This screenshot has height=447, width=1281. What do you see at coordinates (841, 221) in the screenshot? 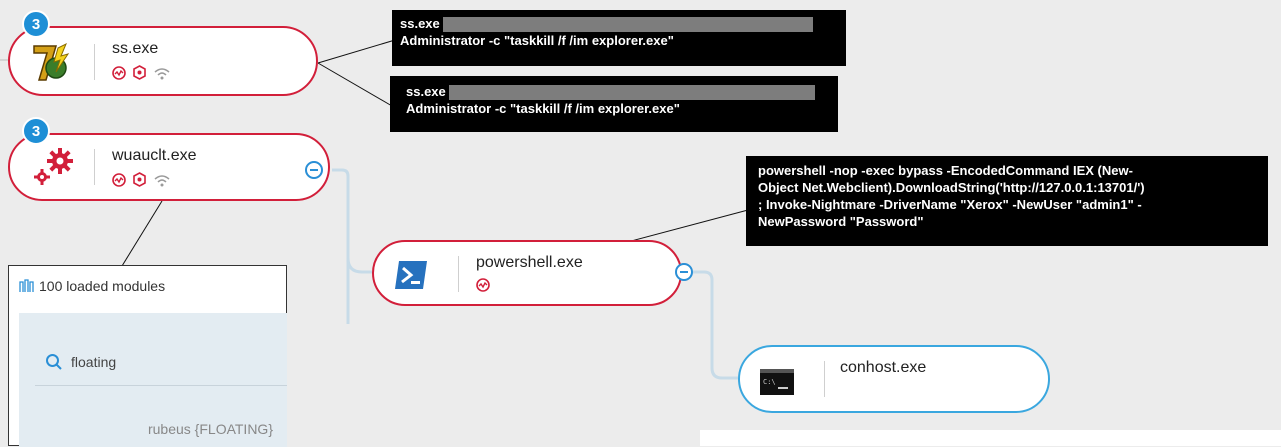
I see `tooltip-line: NewPassword "Password"` at bounding box center [841, 221].